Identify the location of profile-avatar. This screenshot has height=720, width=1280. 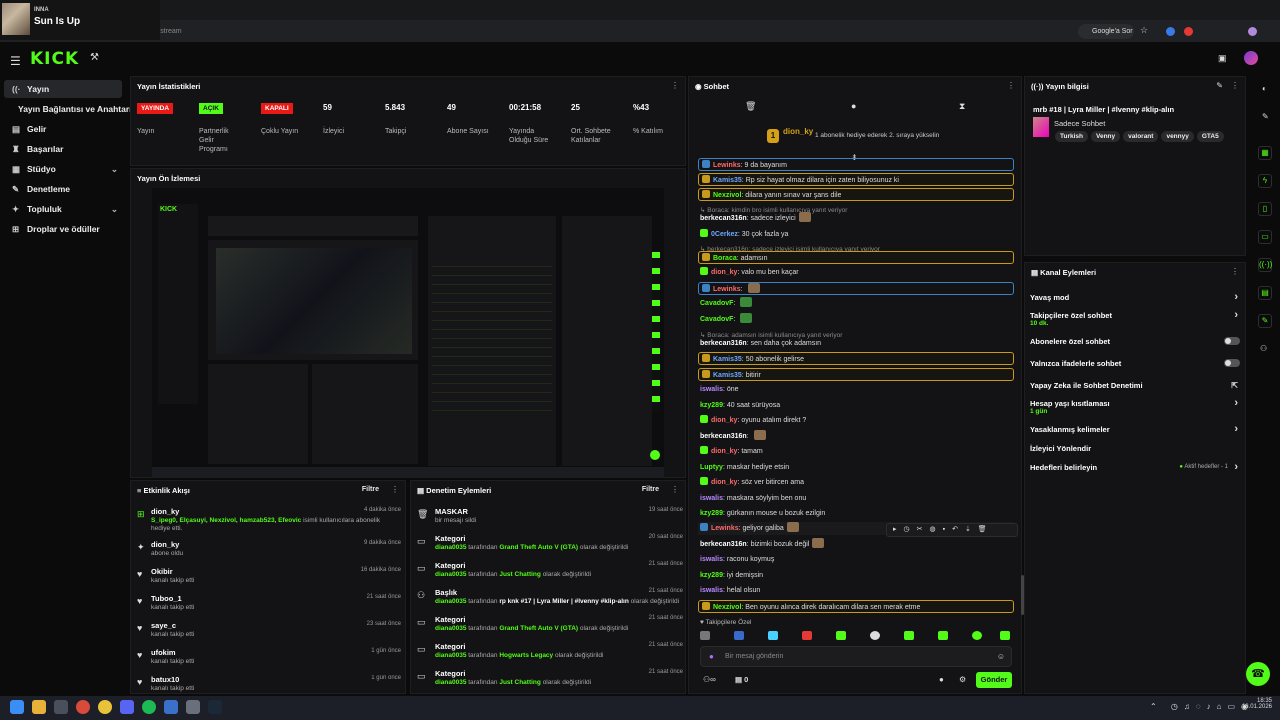
(1252, 31).